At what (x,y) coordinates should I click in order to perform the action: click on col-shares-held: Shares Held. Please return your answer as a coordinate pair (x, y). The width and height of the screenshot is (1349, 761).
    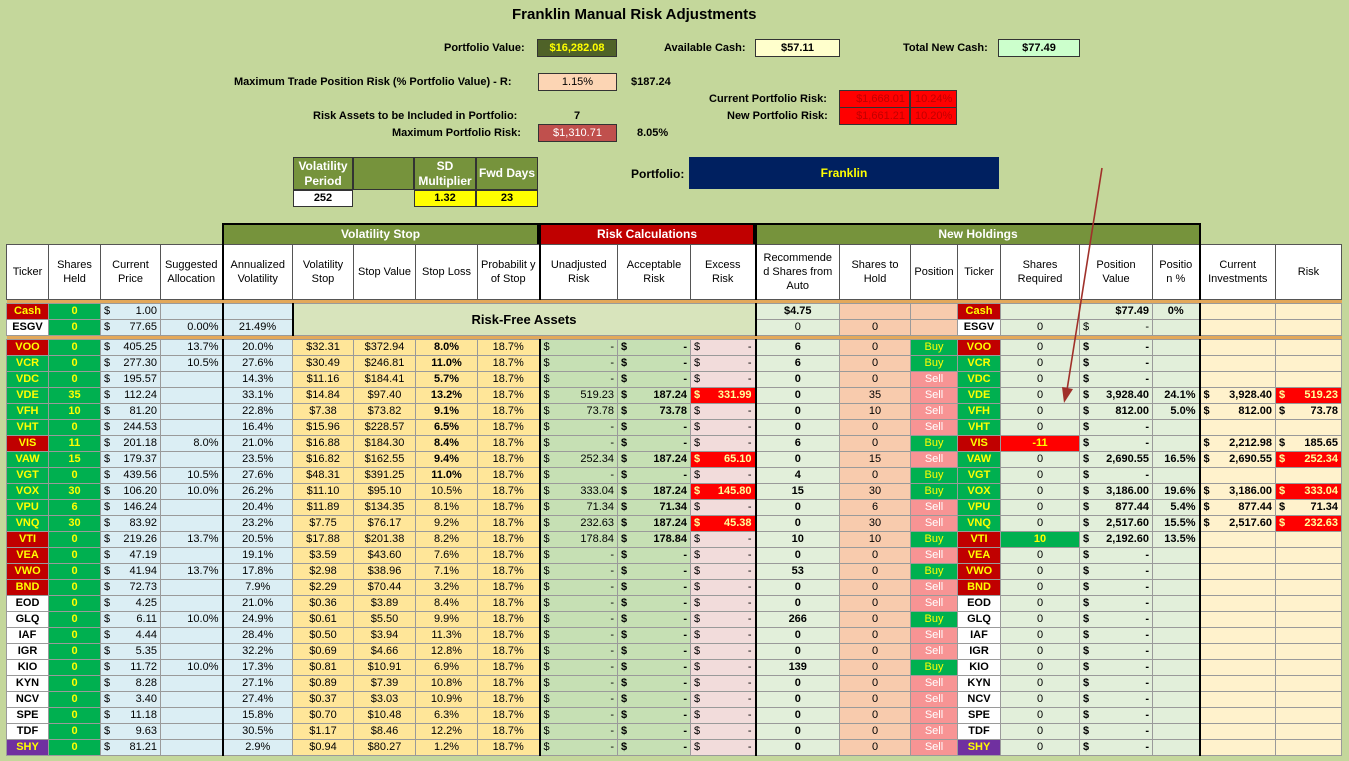
    Looking at the image, I should click on (74, 272).